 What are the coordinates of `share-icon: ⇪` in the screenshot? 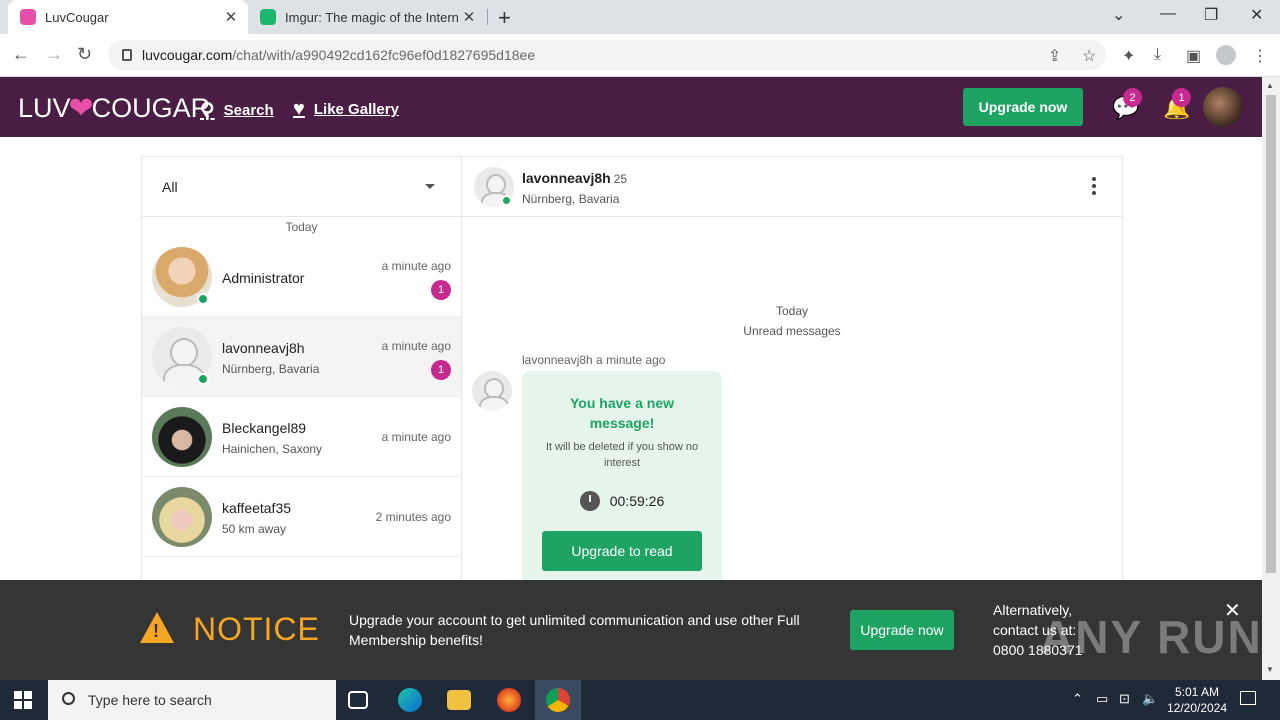 It's located at (1054, 56).